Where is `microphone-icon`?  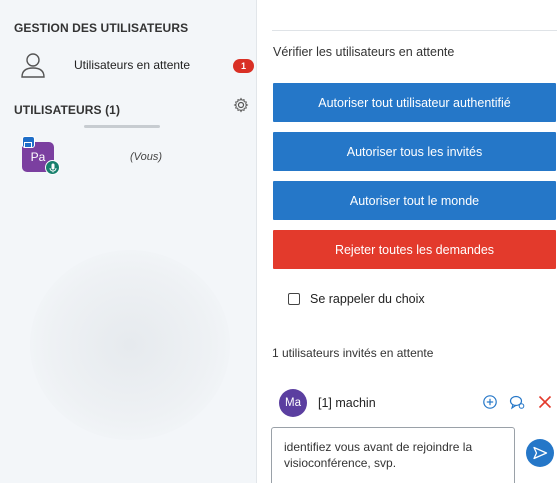
microphone-icon is located at coordinates (52, 167).